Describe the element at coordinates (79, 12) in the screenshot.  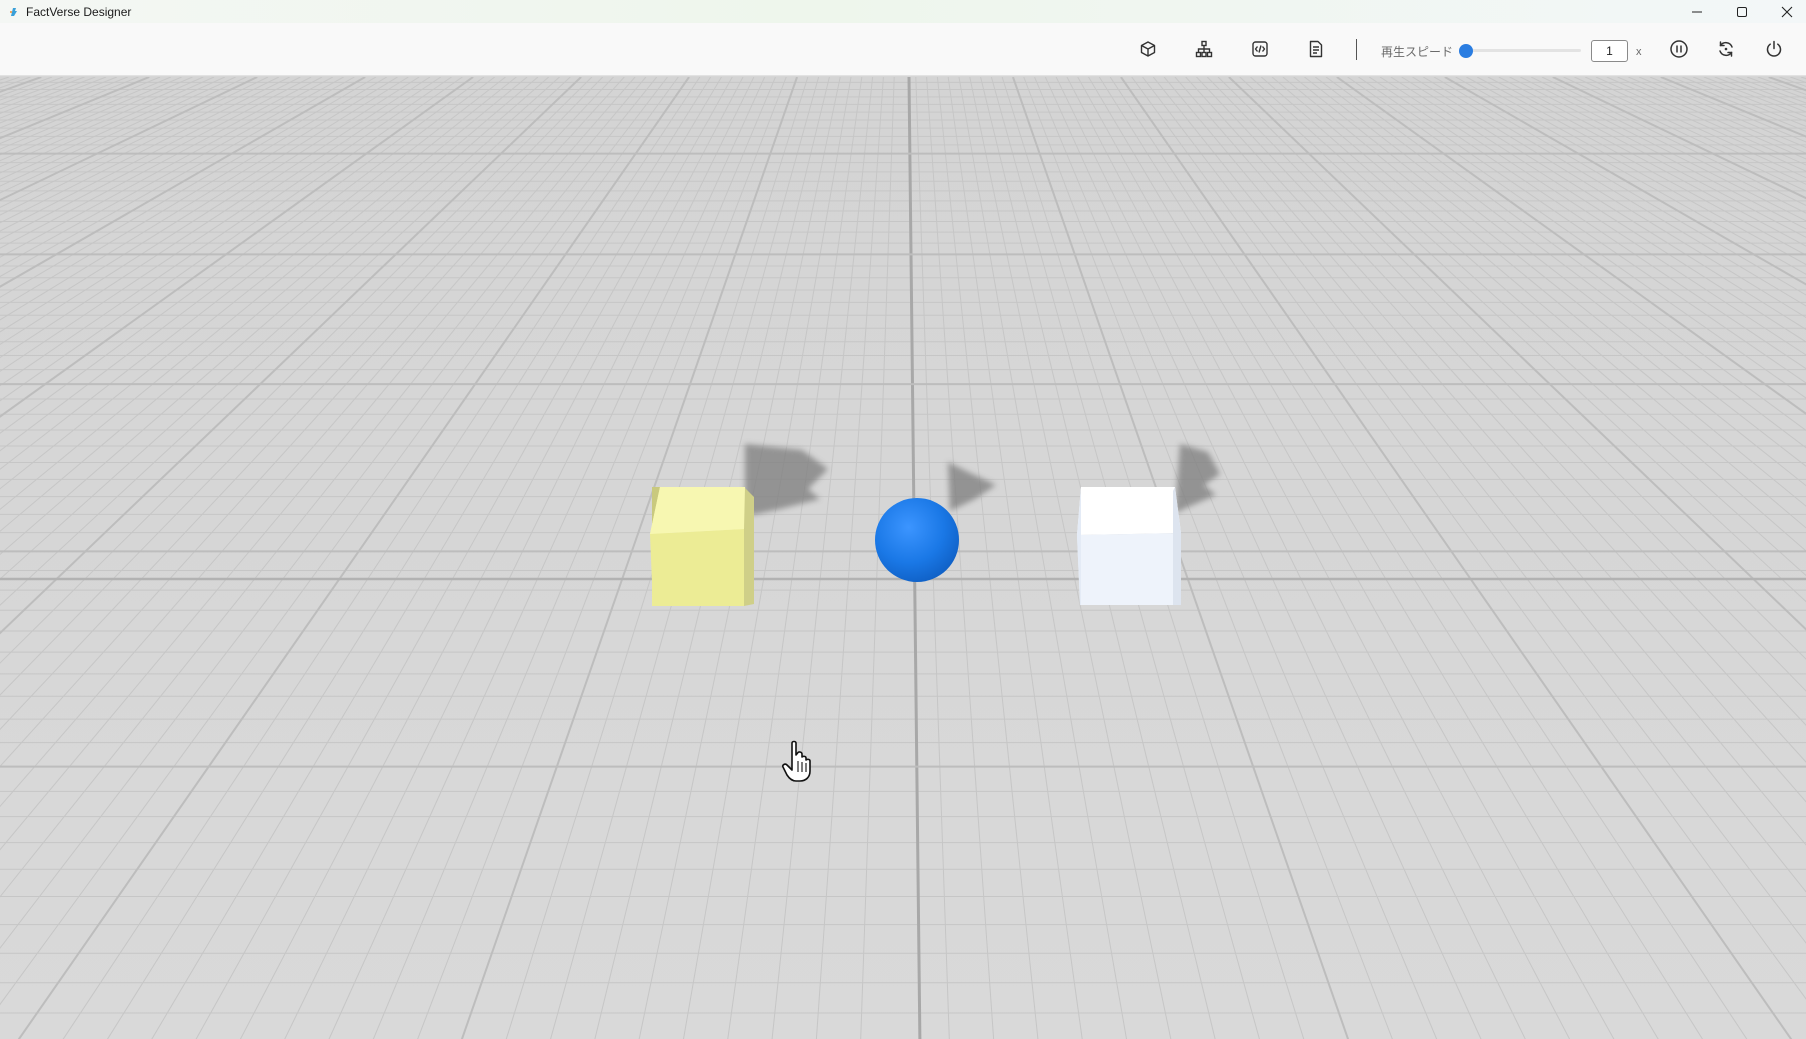
I see `window-title: FactVerse Designer` at that location.